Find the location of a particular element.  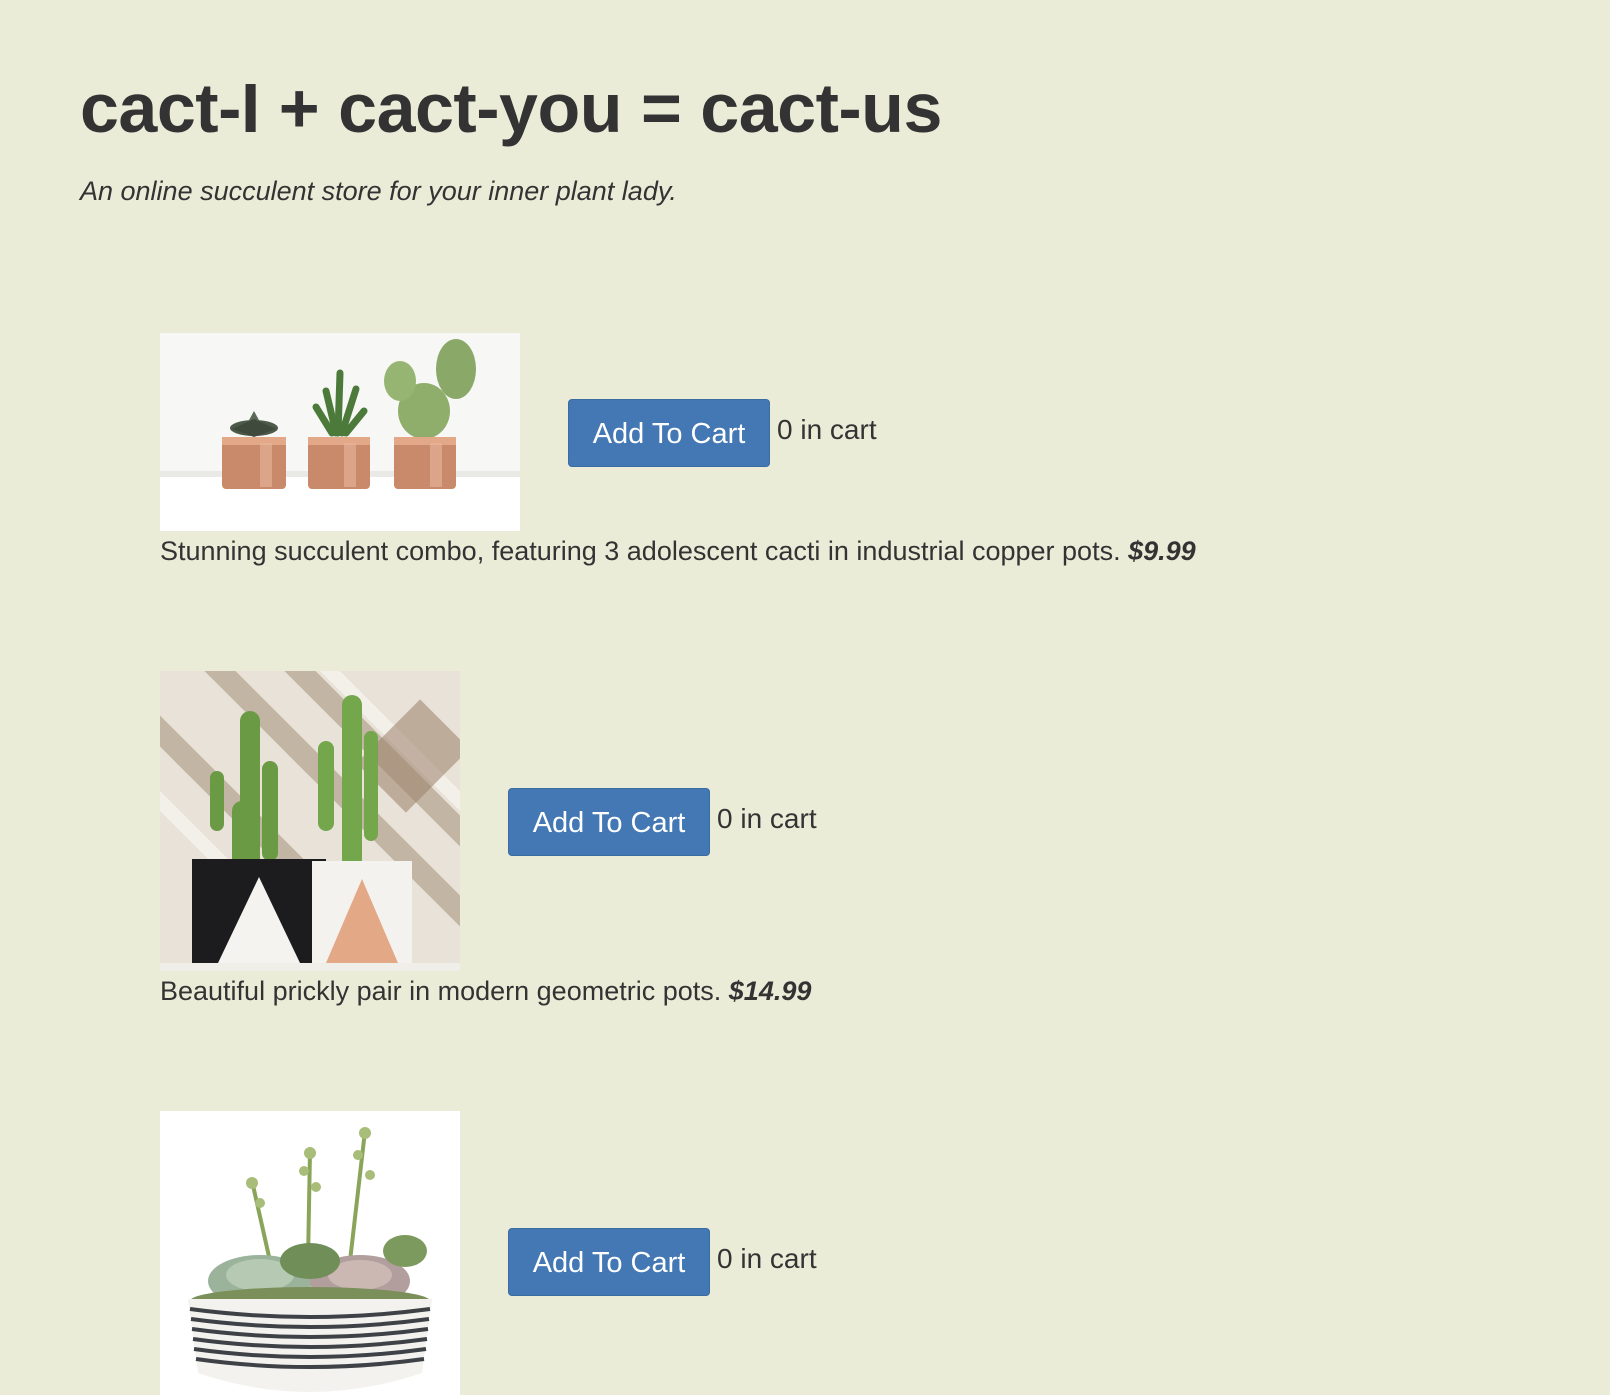

product-photo-geometric-pots is located at coordinates (310, 821).